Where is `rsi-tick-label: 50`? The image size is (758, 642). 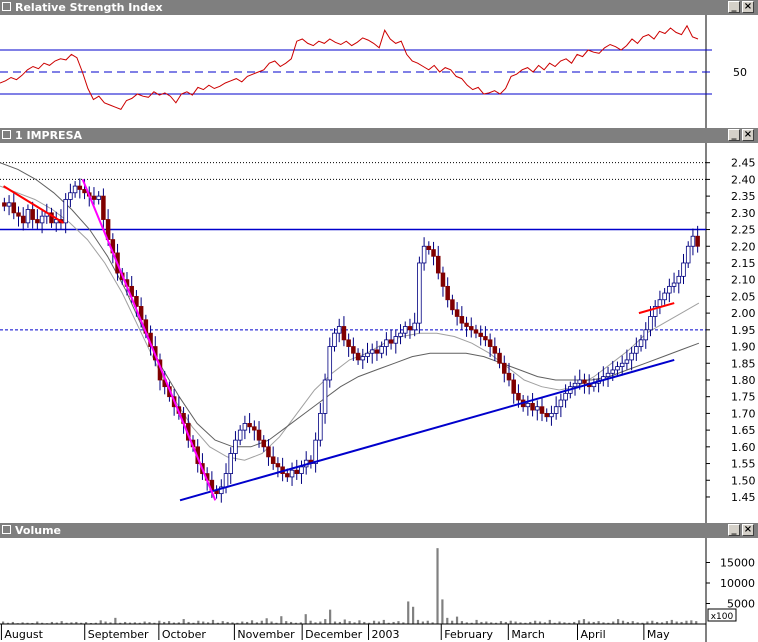
rsi-tick-label: 50 is located at coordinates (740, 72).